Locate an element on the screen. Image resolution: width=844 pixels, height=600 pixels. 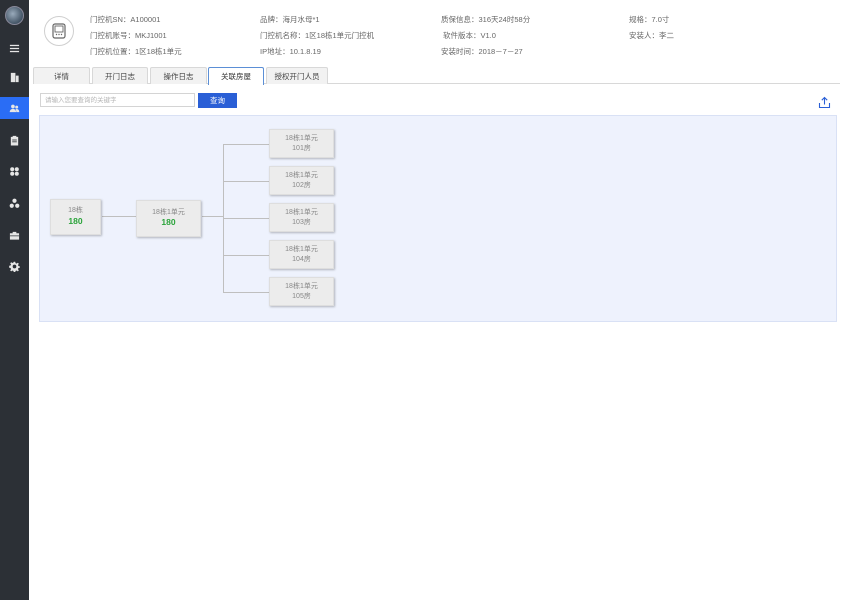
sidebar-item-cluster is located at coordinates (14, 203).